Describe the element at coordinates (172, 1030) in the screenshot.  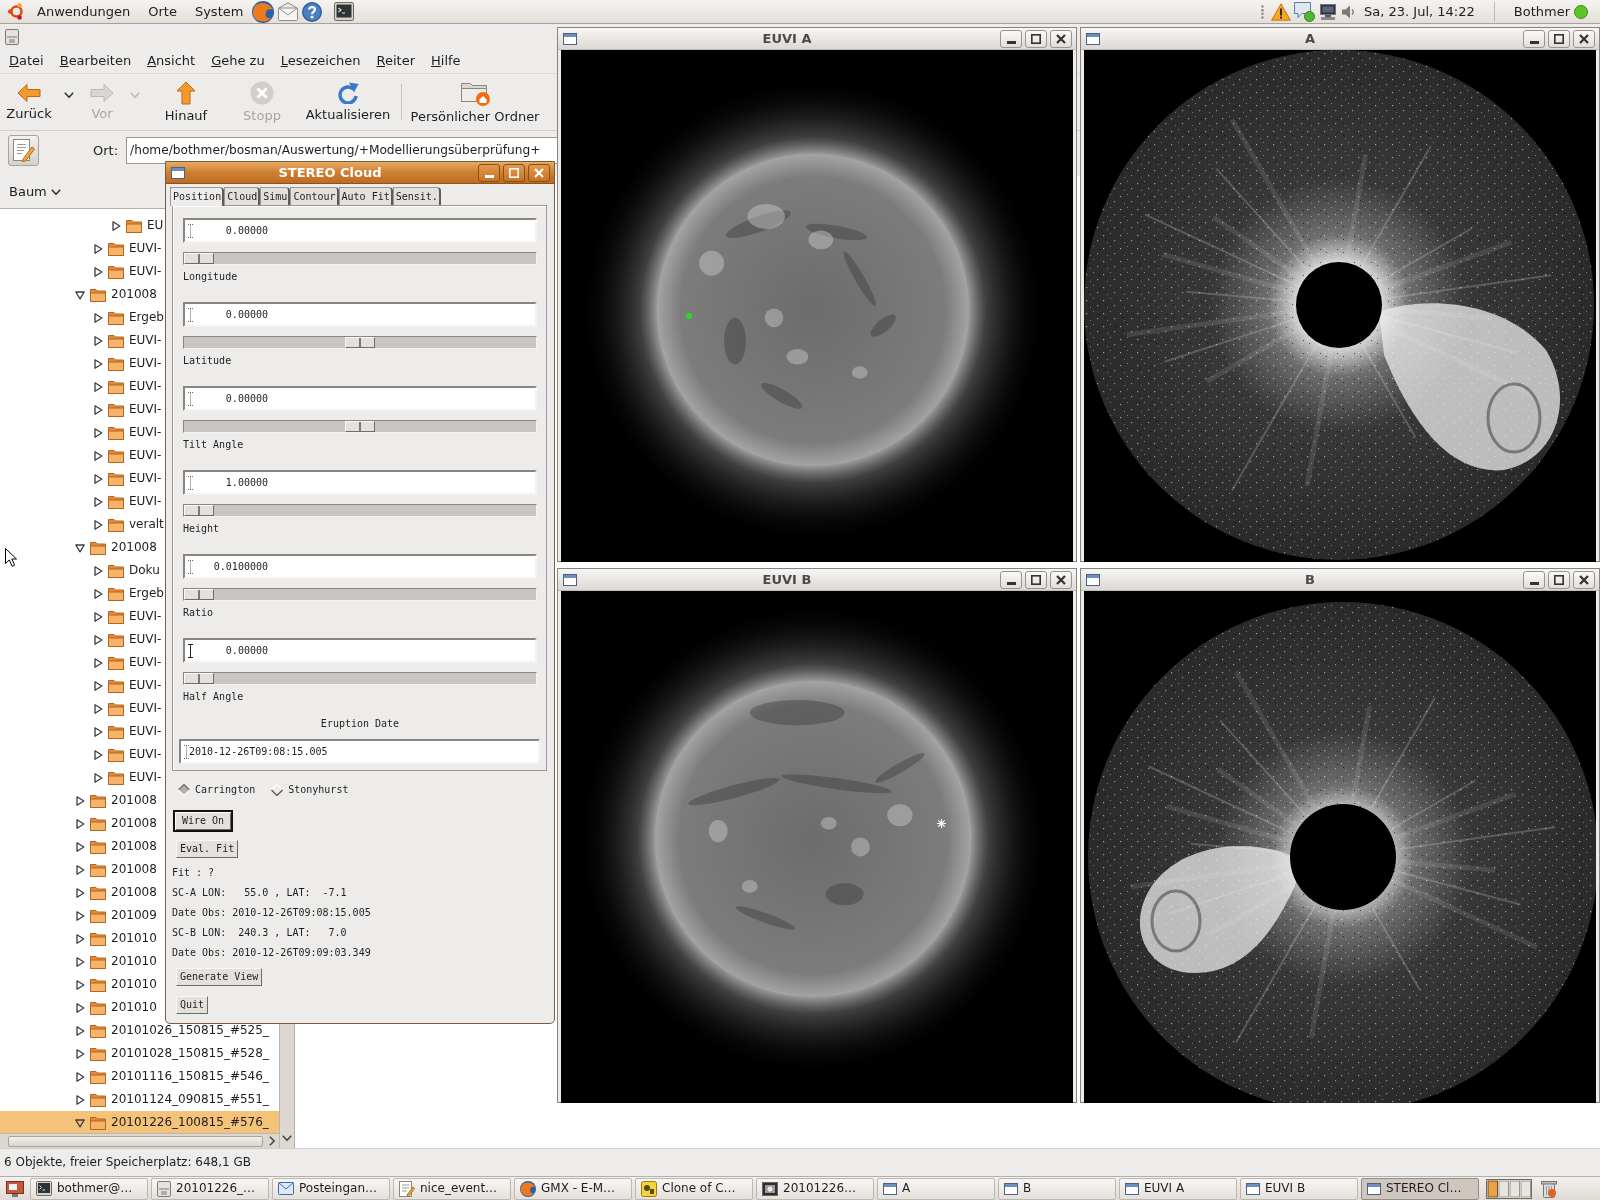
I see `tree-item: 20101026_150815_#525_` at that location.